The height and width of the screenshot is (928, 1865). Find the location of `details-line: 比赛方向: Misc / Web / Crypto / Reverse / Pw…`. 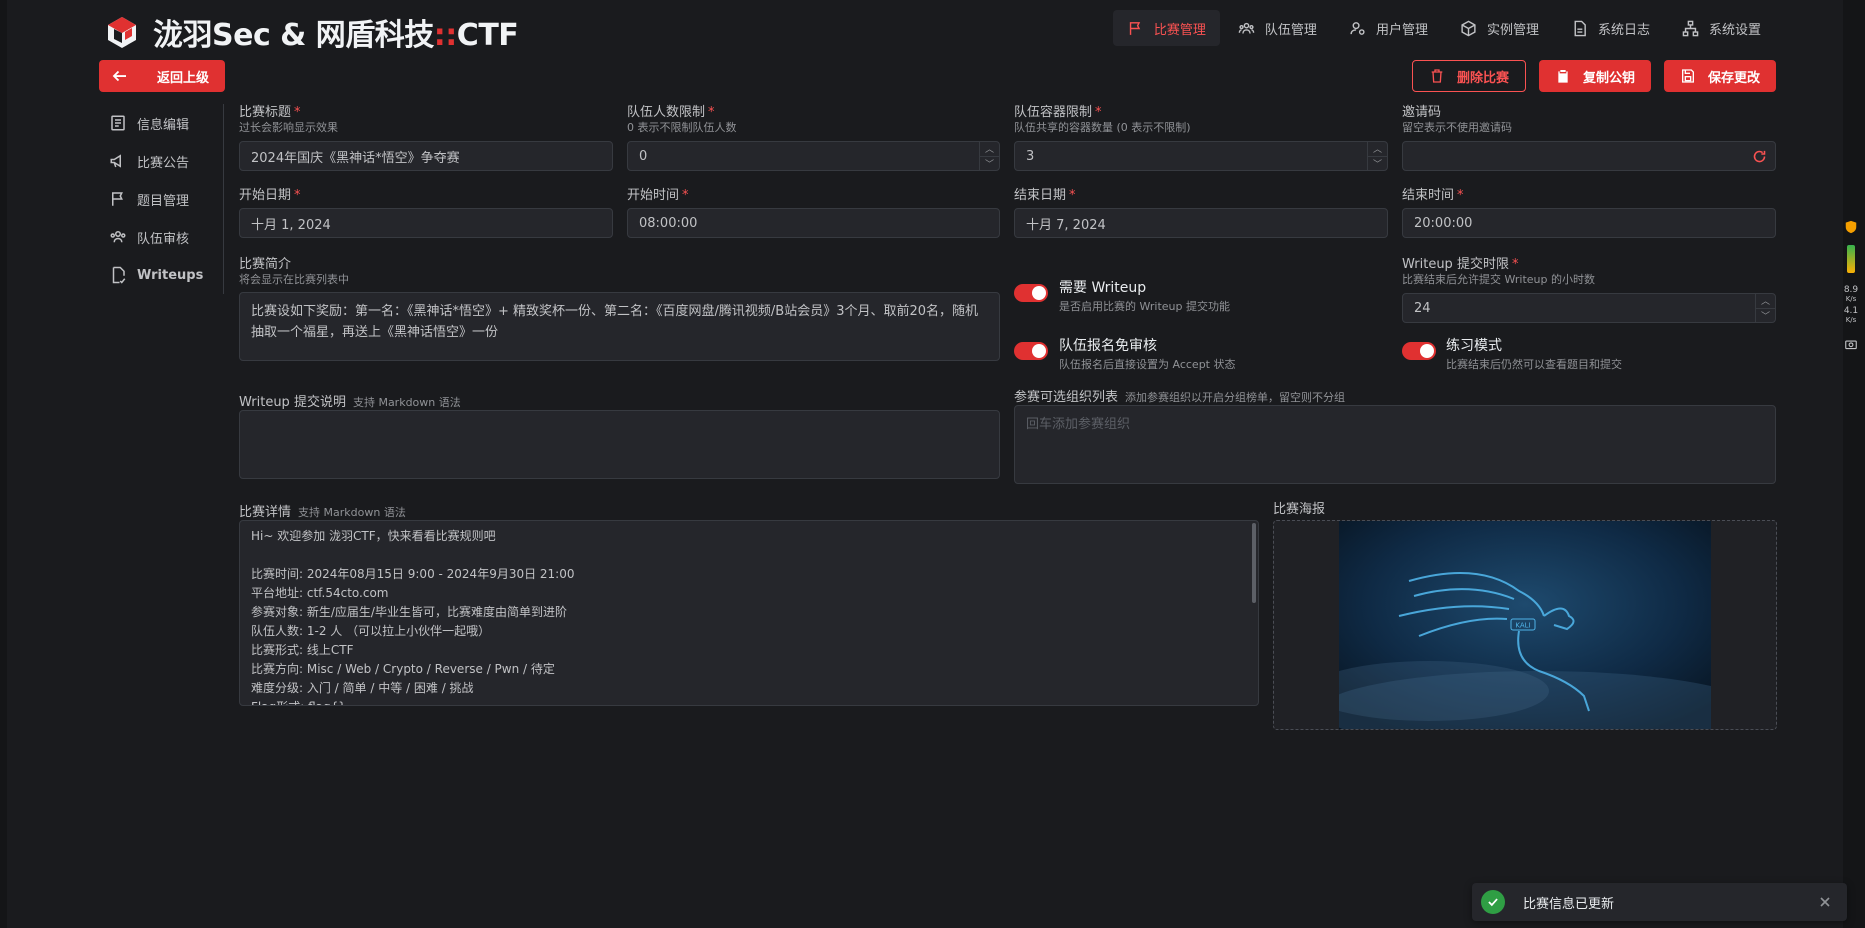

details-line: 比赛方向: Misc / Web / Crypto / Reverse / Pw… is located at coordinates (403, 669).